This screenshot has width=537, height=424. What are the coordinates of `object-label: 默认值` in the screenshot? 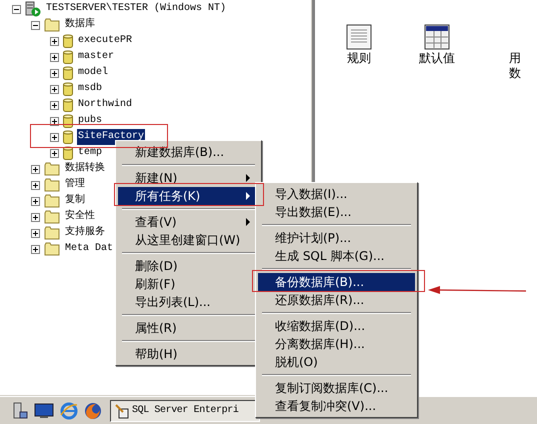 It's located at (437, 58).